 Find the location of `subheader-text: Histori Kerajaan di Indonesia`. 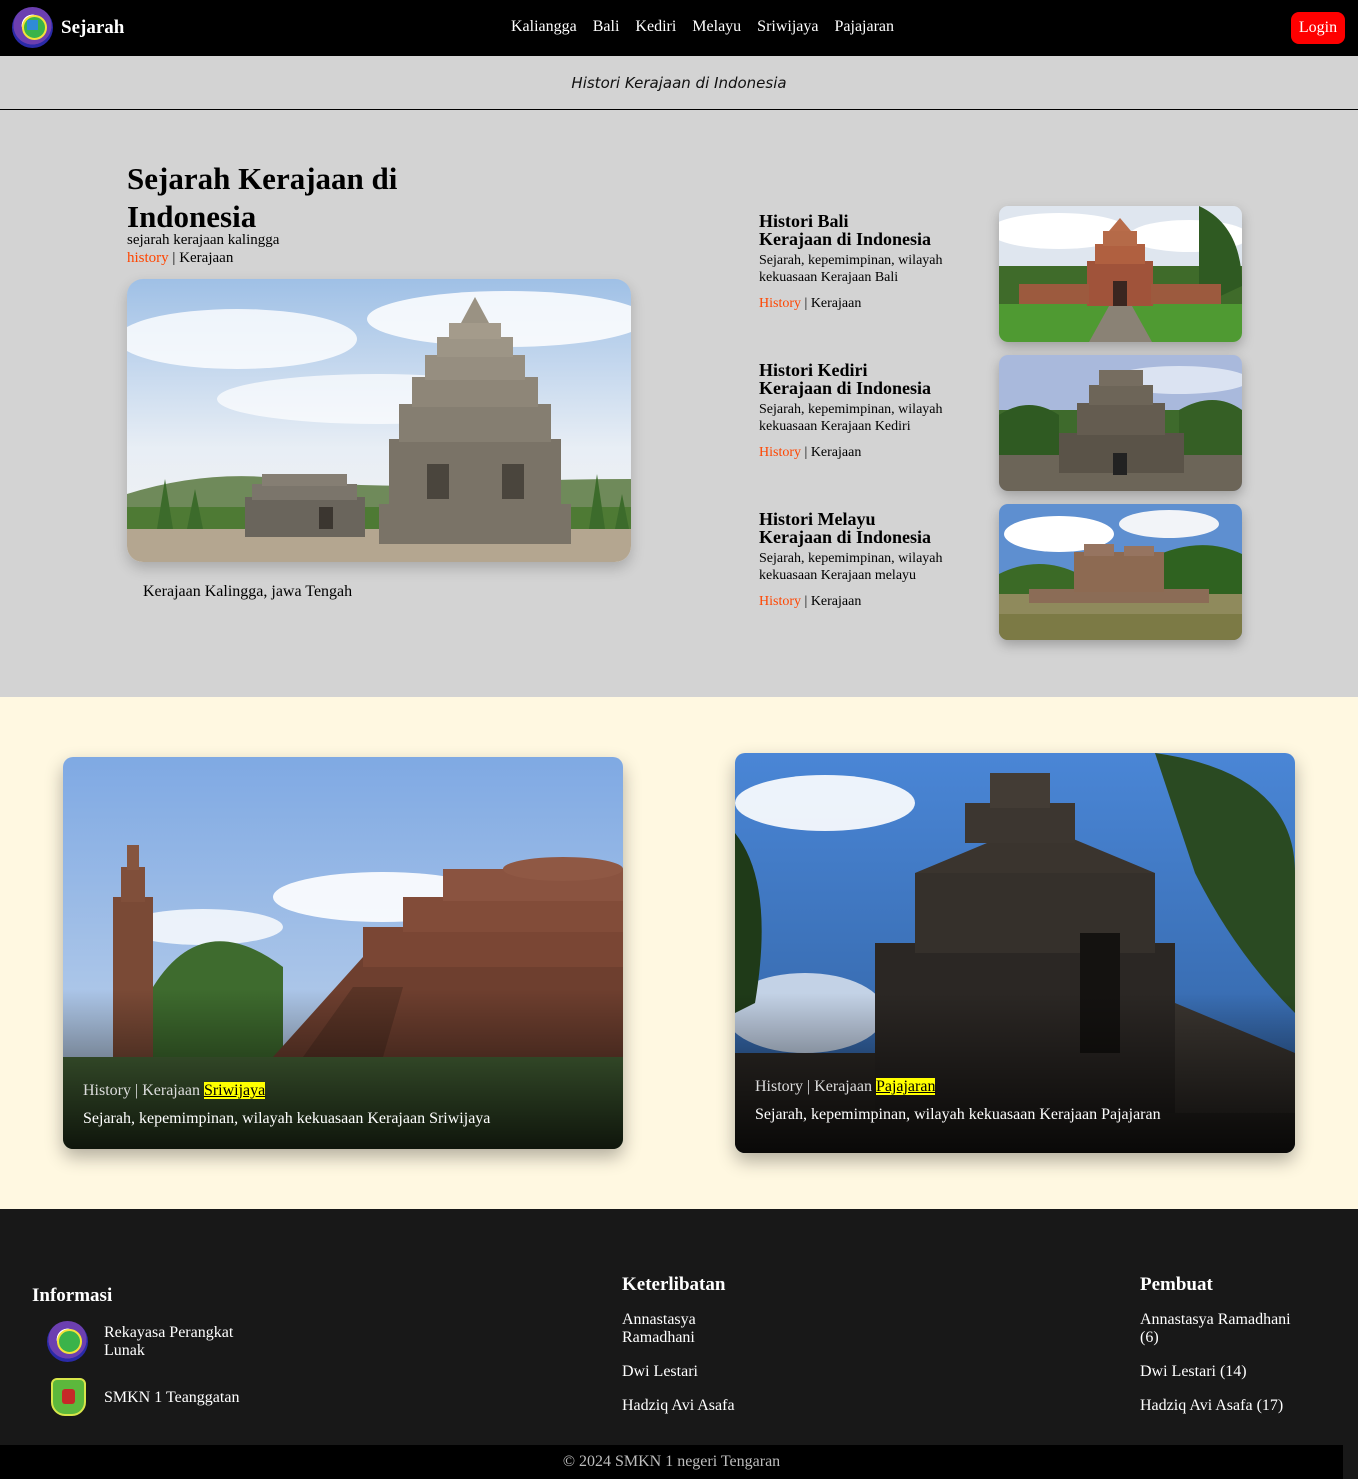

subheader-text: Histori Kerajaan di Indonesia is located at coordinates (679, 83).